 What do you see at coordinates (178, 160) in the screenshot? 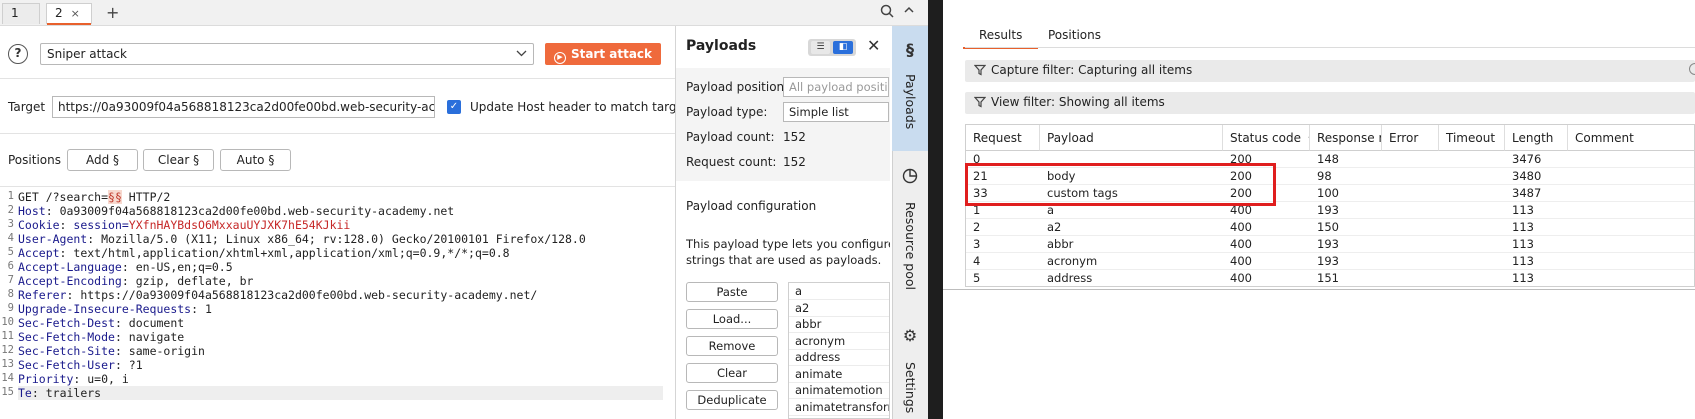
I see `clear-marker-button: Clear §` at bounding box center [178, 160].